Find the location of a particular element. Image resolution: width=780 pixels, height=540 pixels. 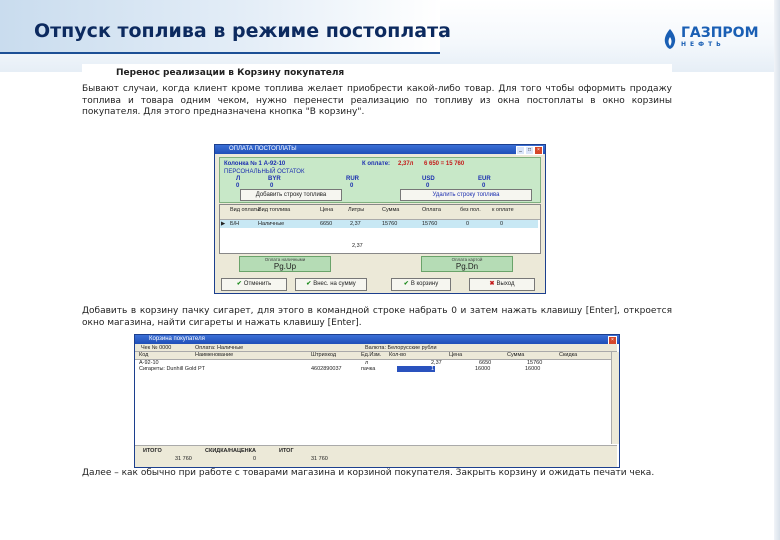

column-header: Вид оплаты is located at coordinates (245, 210).